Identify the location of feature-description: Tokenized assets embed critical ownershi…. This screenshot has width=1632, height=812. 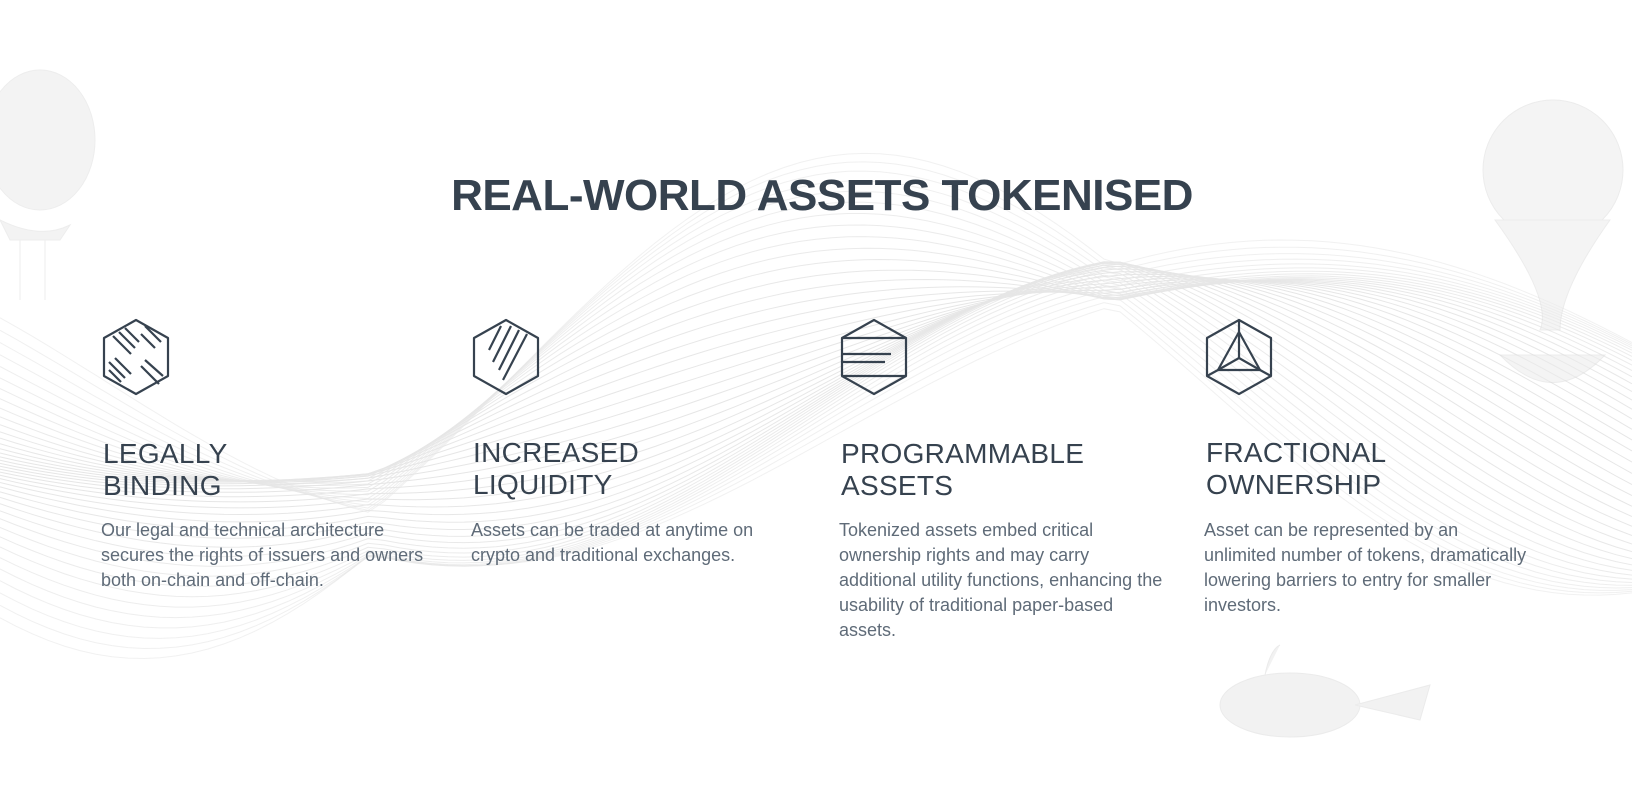
(1001, 580).